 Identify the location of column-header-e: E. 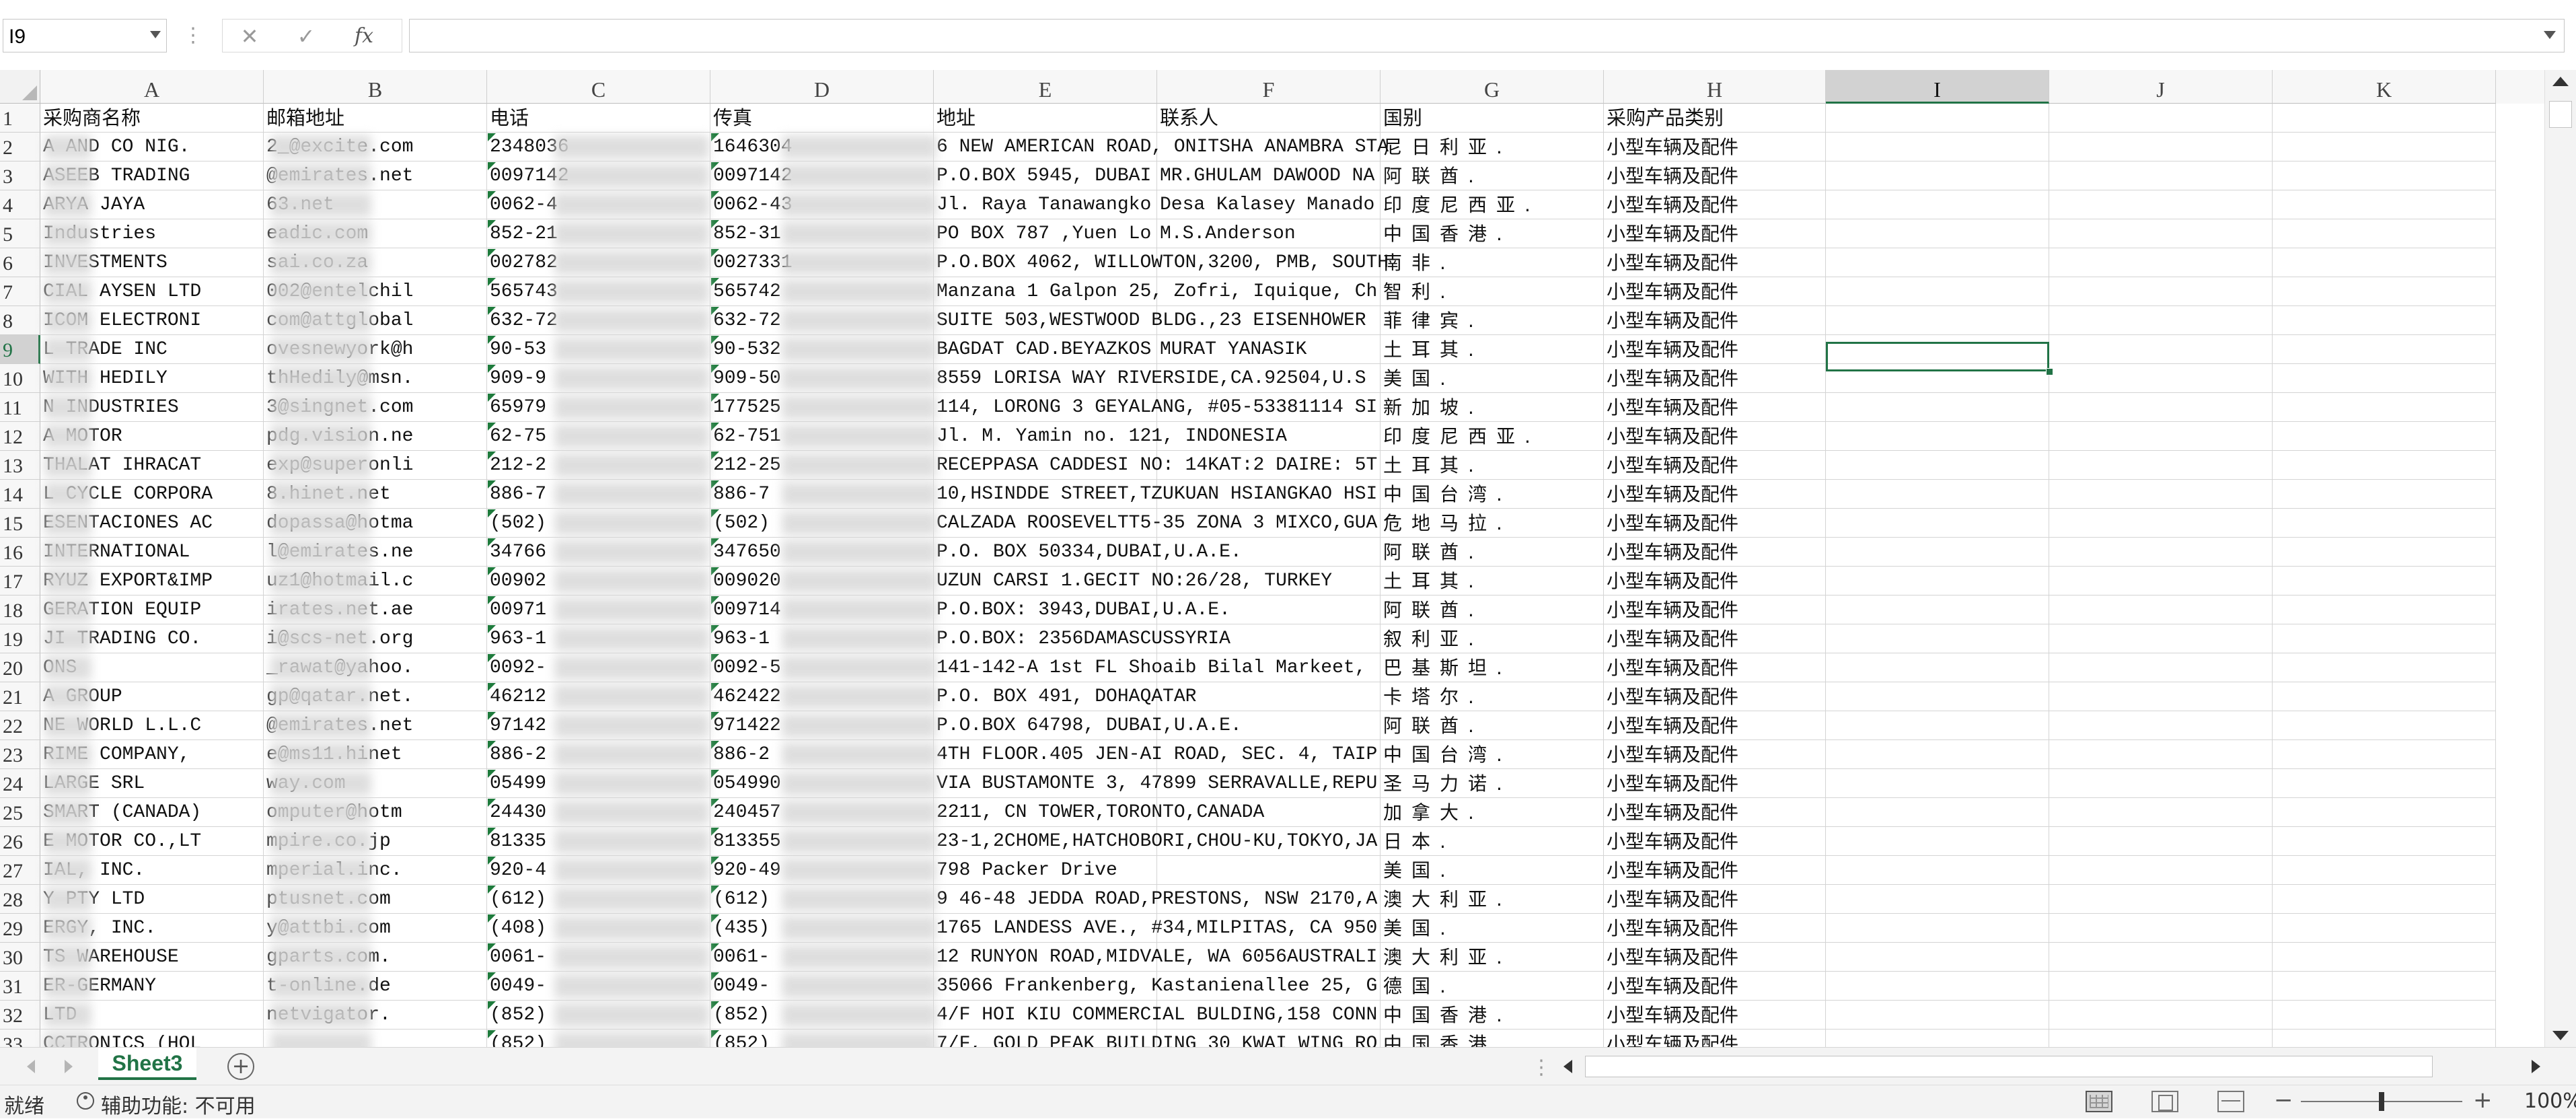
(1045, 87).